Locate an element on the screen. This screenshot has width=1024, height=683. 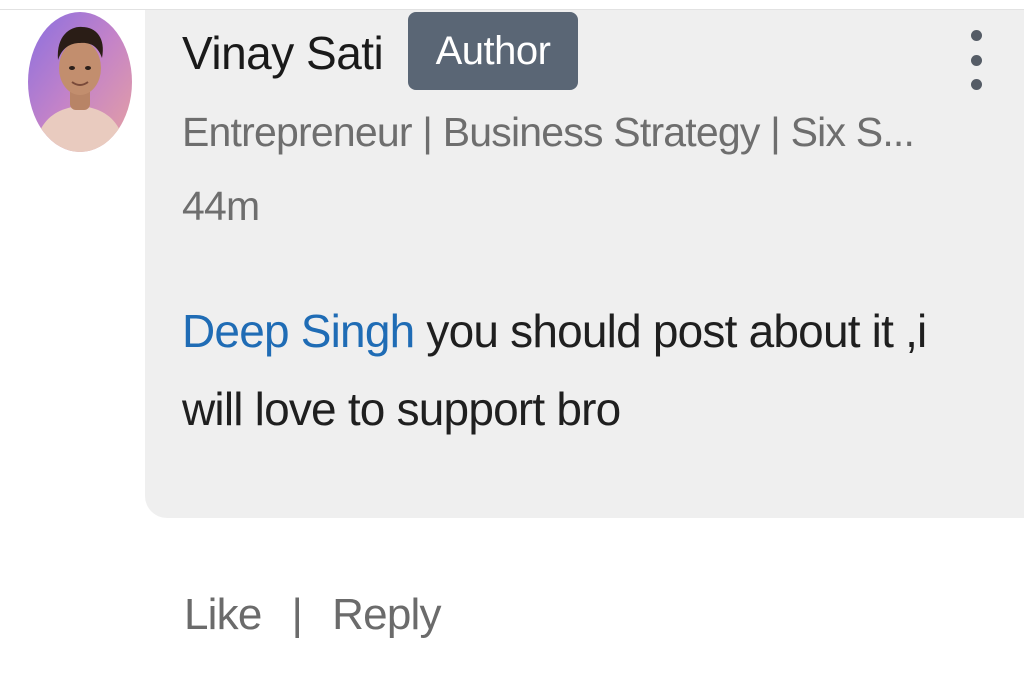
reply-button: Reply is located at coordinates (386, 615).